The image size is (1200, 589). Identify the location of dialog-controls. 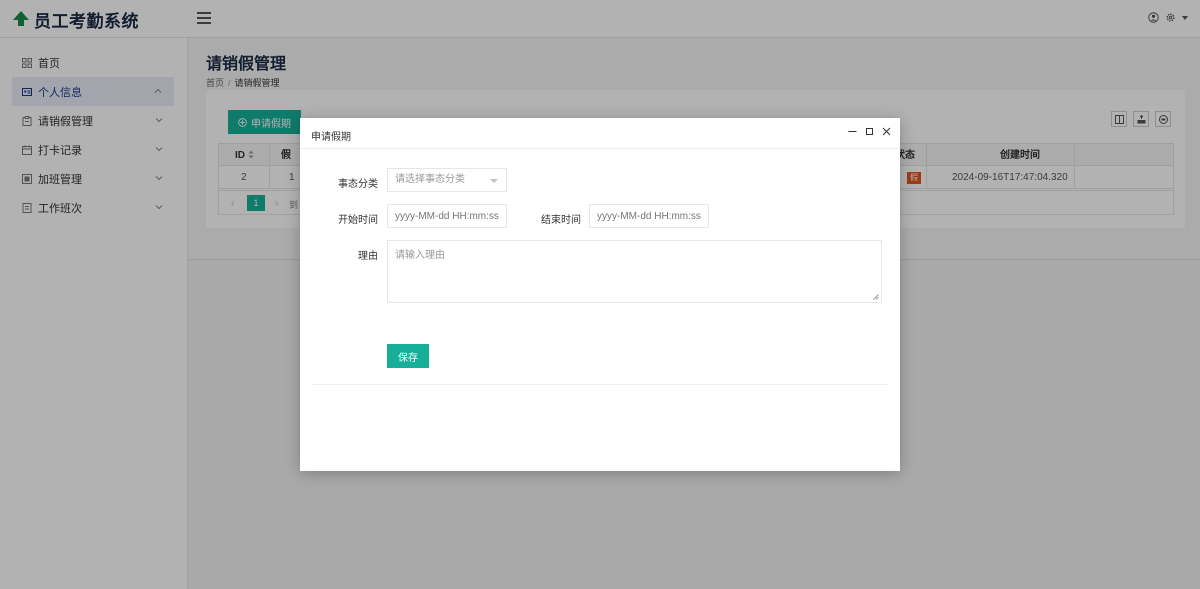
(869, 131).